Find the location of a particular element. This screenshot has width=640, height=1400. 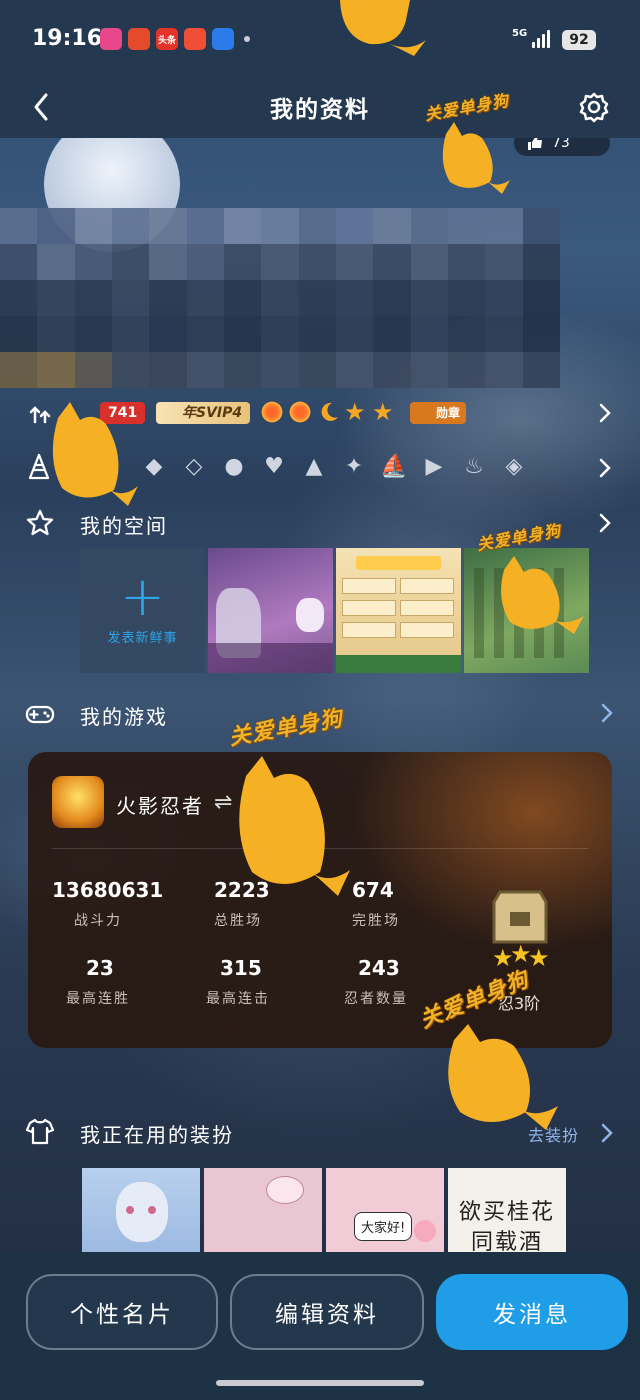

status-bar: 19:16 头条 5G 92 is located at coordinates (320, 40).